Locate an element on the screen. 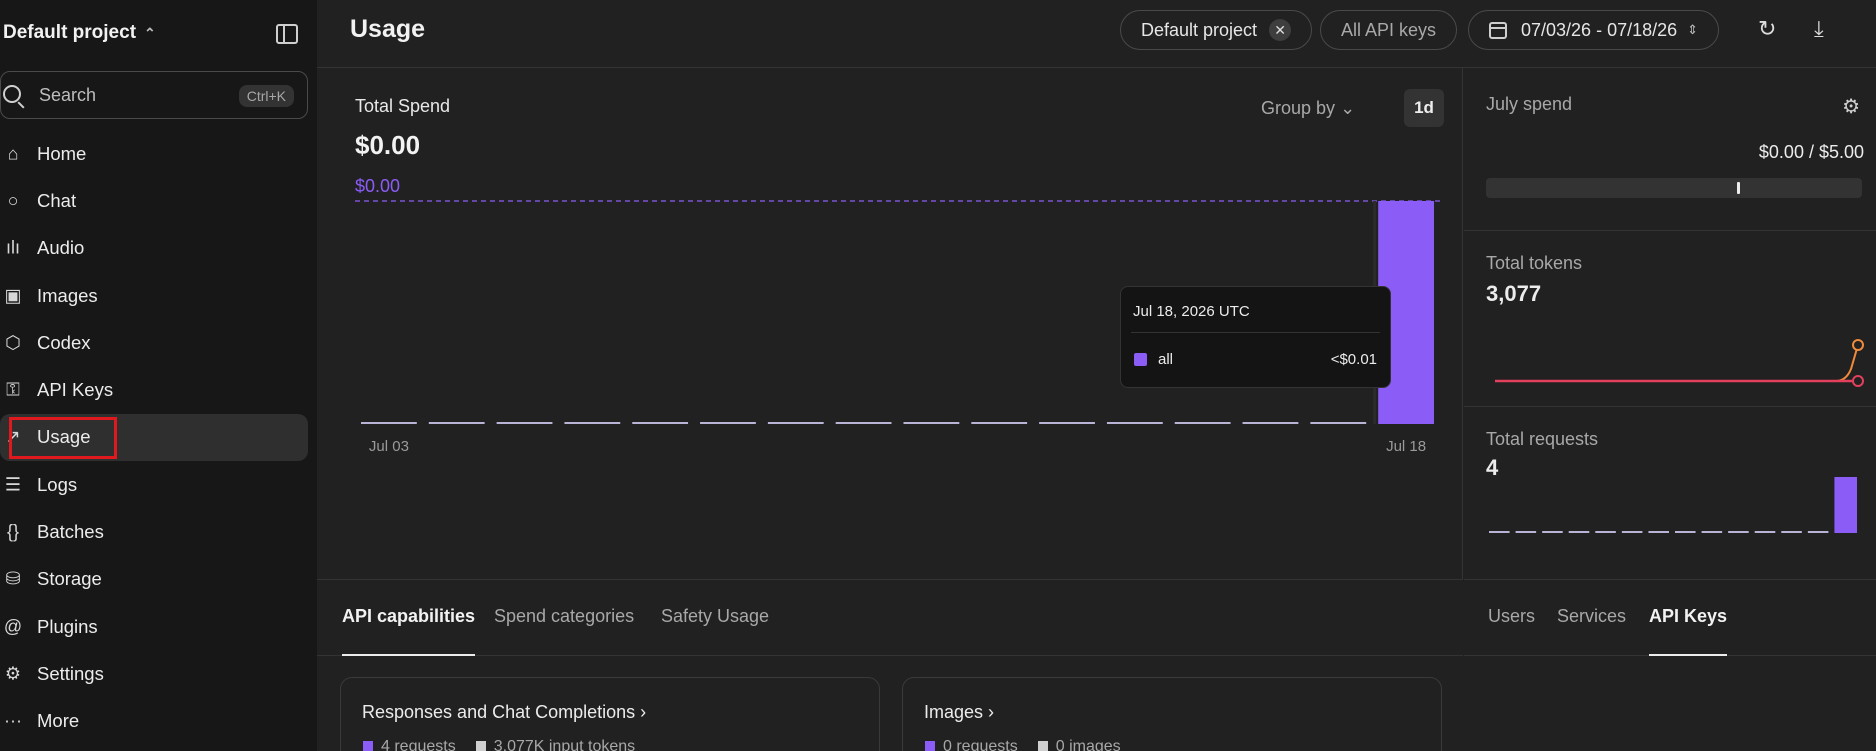 This screenshot has height=751, width=1876. x-tick-label: Jul 03 is located at coordinates (389, 446).